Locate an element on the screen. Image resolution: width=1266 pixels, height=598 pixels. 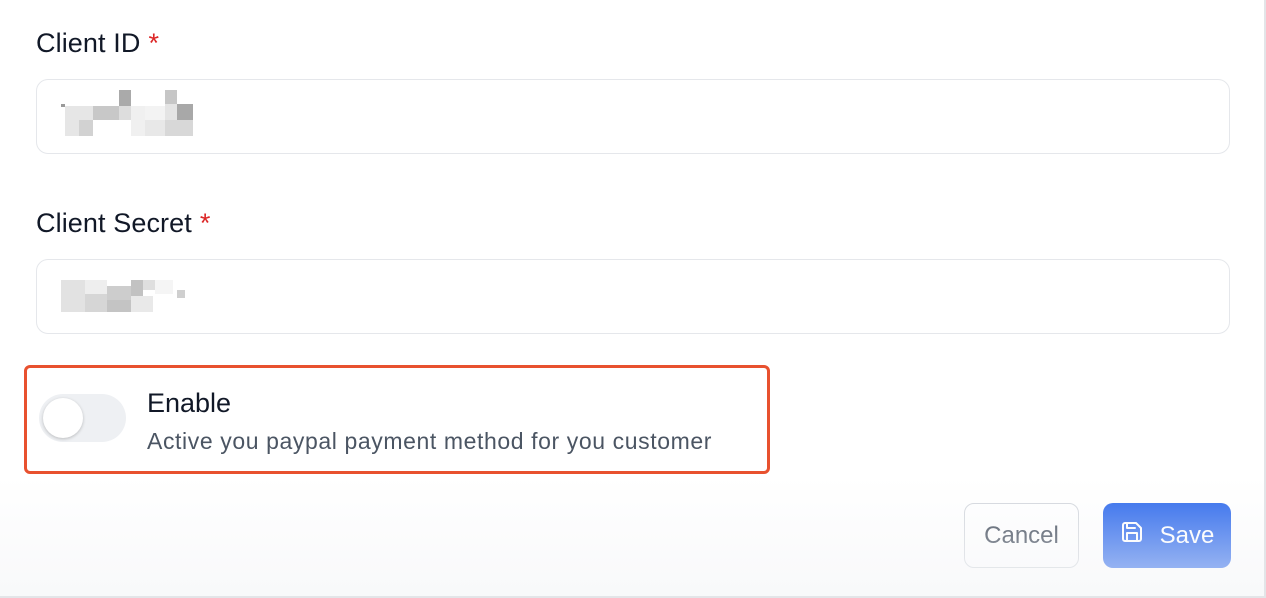
client-id-input is located at coordinates (633, 116).